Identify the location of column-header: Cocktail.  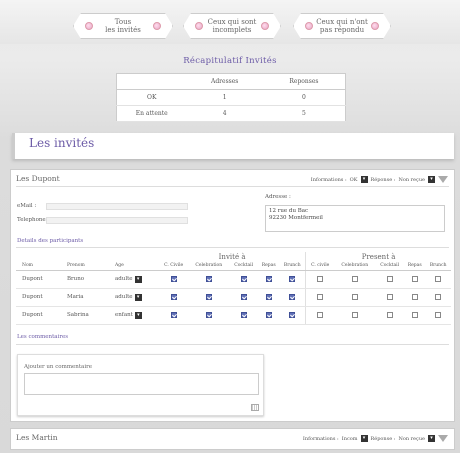
(244, 266).